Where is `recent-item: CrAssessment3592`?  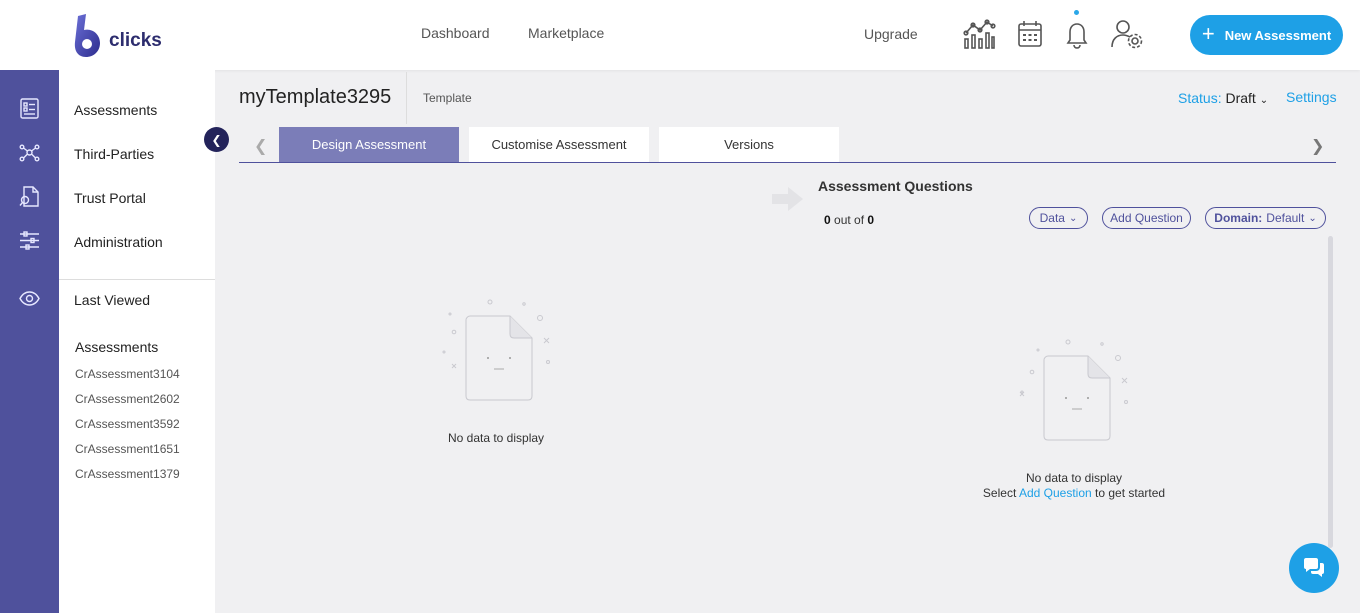
recent-item: CrAssessment3592 is located at coordinates (127, 424).